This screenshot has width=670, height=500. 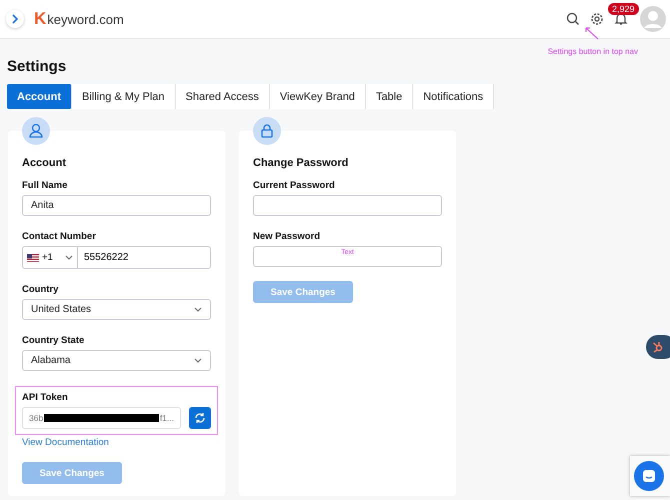 I want to click on field-label: Country State, so click(x=54, y=340).